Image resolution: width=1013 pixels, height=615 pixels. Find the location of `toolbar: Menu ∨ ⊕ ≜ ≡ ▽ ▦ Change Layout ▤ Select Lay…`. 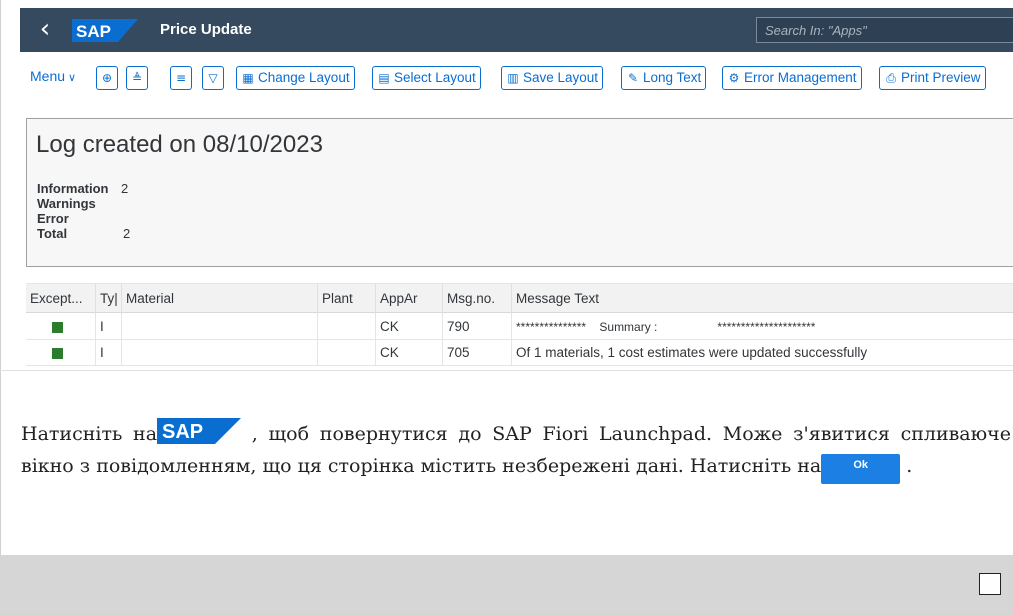

toolbar: Menu ∨ ⊕ ≜ ≡ ▽ ▦ Change Layout ▤ Select Lay… is located at coordinates (516, 77).